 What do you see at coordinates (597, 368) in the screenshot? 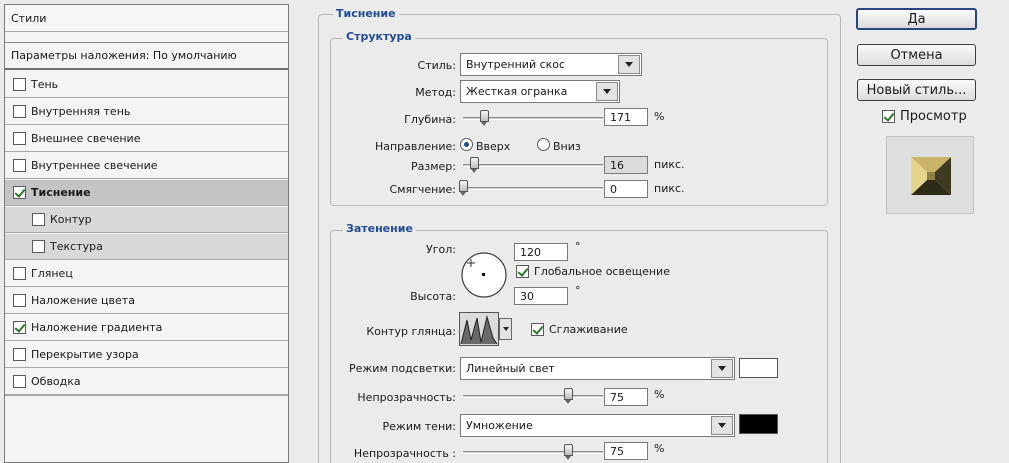
I see `highlight-mode-dropdown: Линейный свет` at bounding box center [597, 368].